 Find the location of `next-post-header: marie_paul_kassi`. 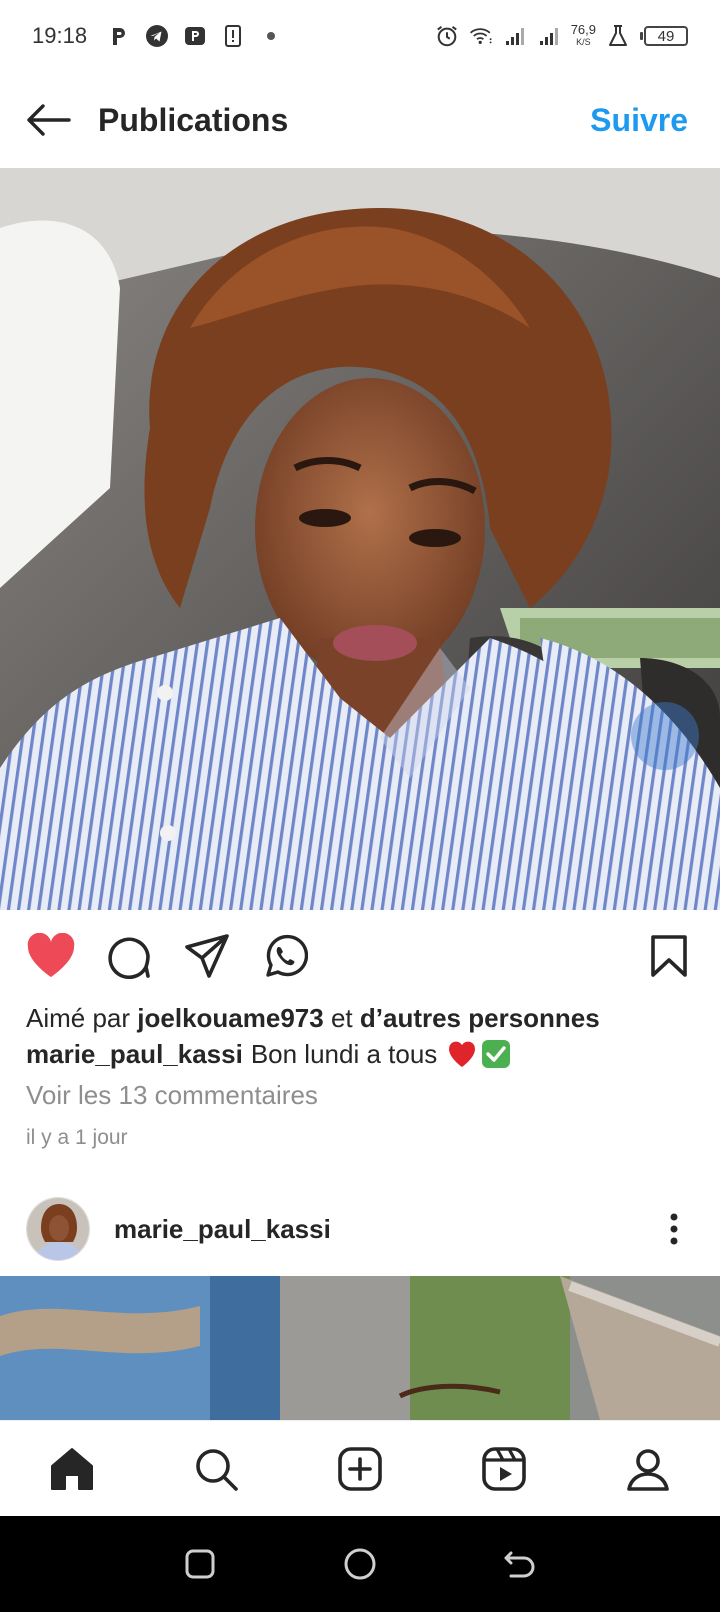

next-post-header: marie_paul_kassi is located at coordinates (360, 1229).